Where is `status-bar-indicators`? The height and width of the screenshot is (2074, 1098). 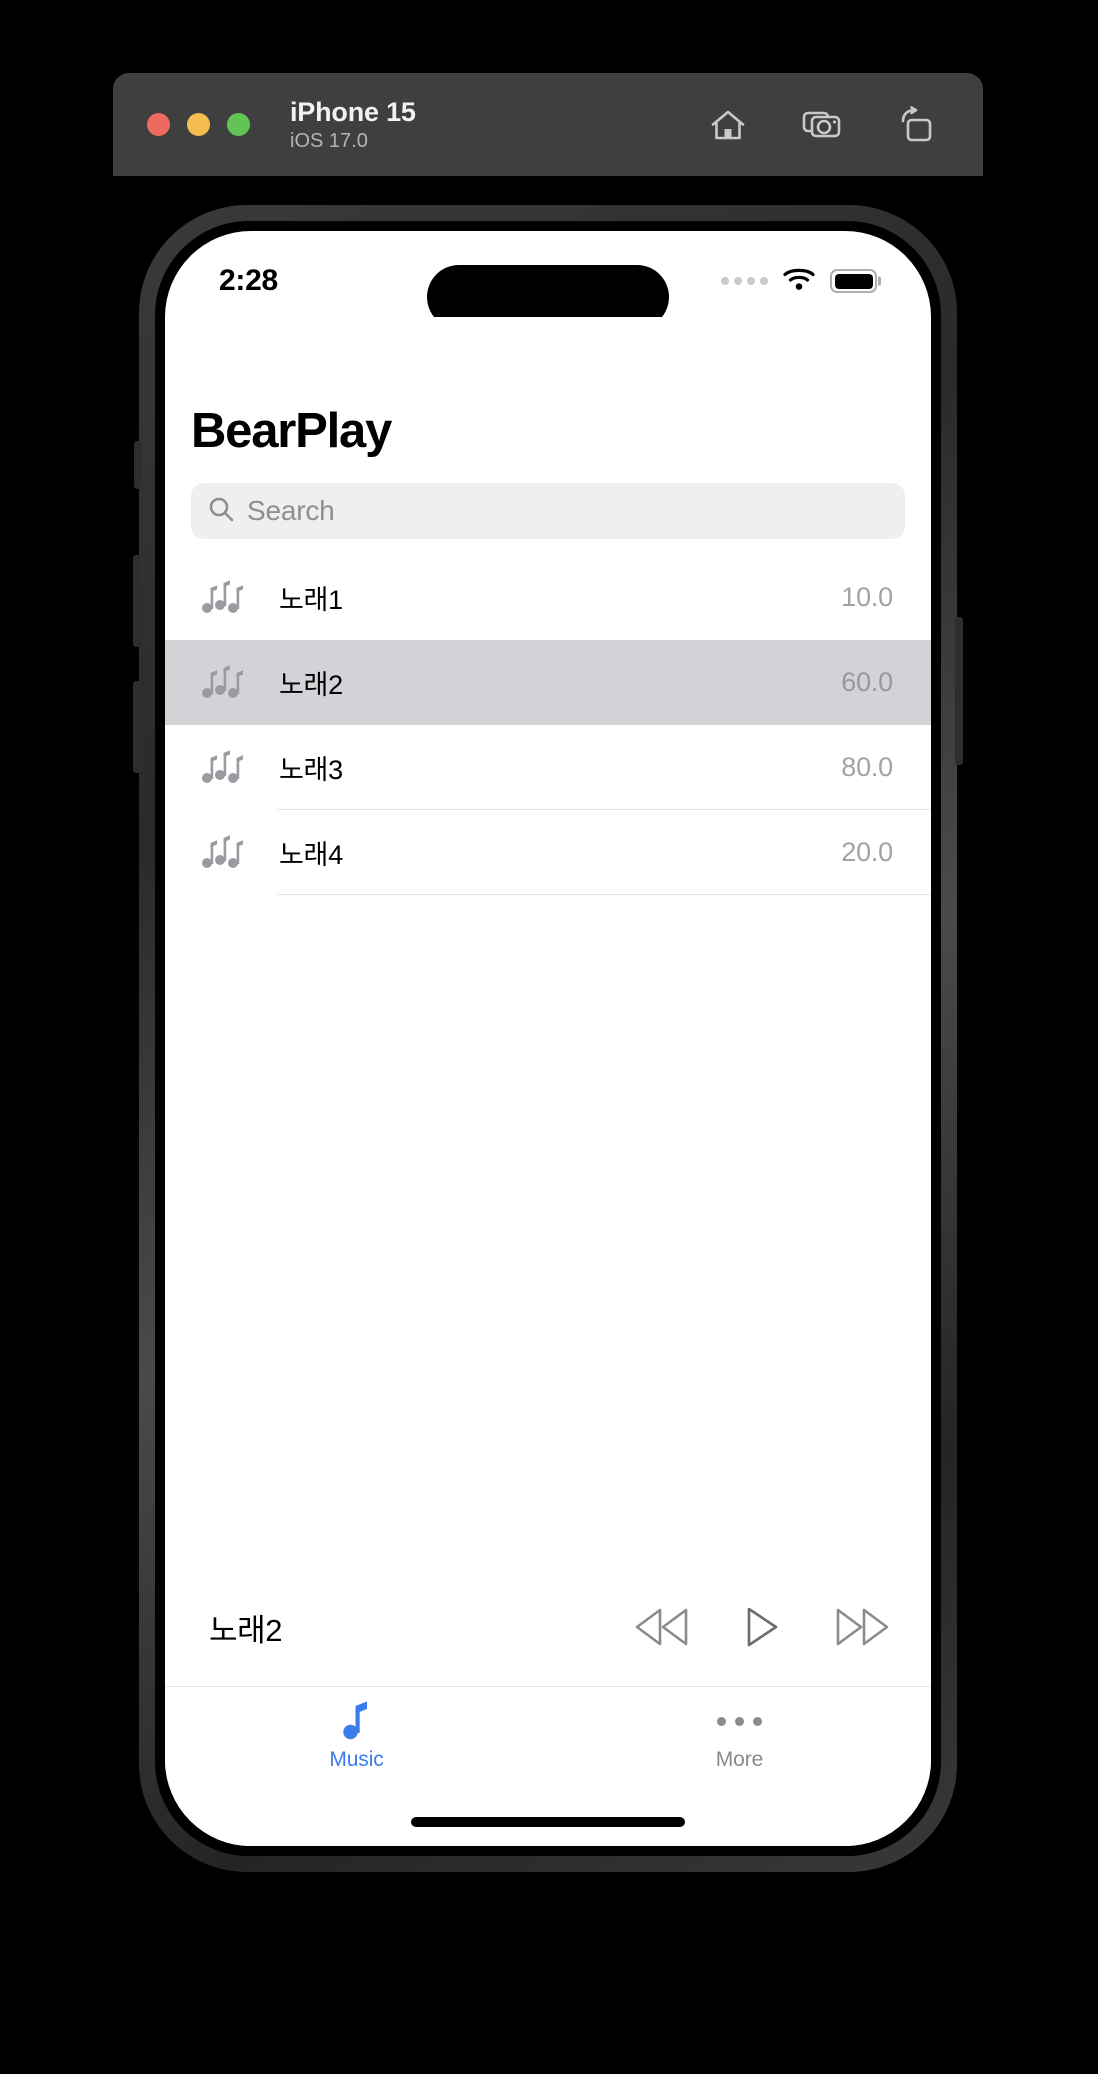 status-bar-indicators is located at coordinates (799, 281).